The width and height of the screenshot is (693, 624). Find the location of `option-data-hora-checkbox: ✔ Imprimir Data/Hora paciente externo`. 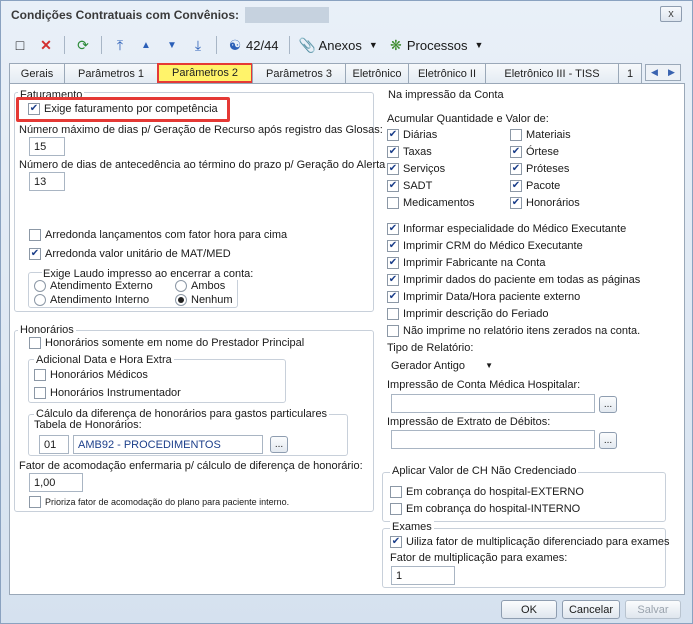

option-data-hora-checkbox: ✔ Imprimir Data/Hora paciente externo is located at coordinates (483, 297).